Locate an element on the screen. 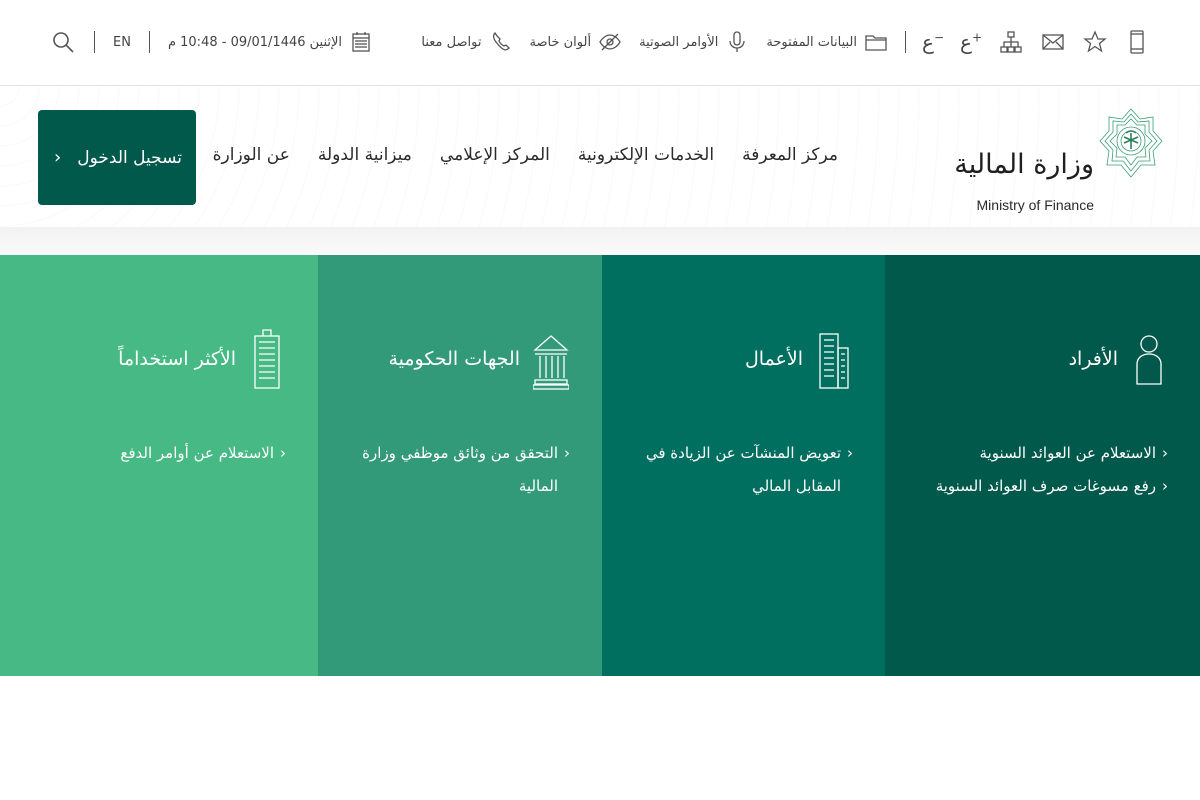 Image resolution: width=1200 pixels, height=800 pixels. panel-header: الأعمال is located at coordinates (799, 359).